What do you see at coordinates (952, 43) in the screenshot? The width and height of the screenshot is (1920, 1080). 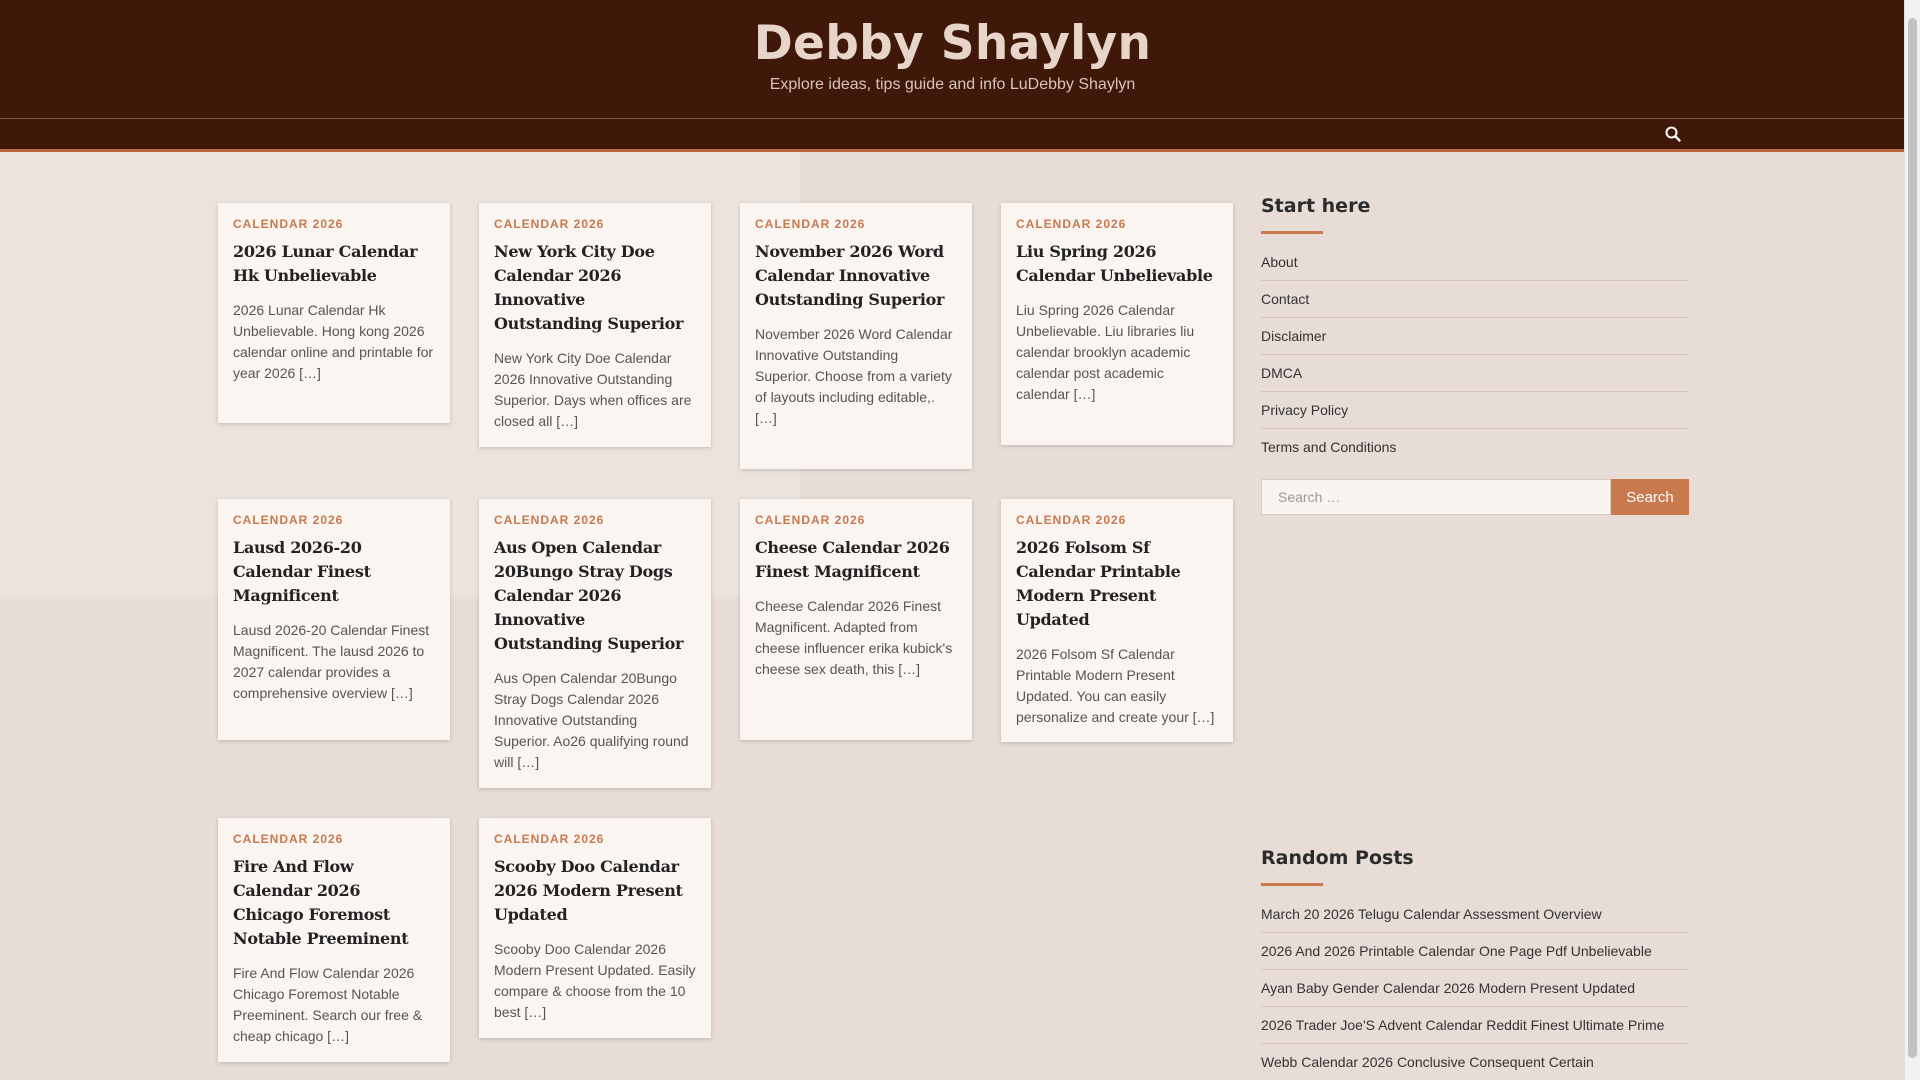 I see `site-title: Debby Shaylyn` at bounding box center [952, 43].